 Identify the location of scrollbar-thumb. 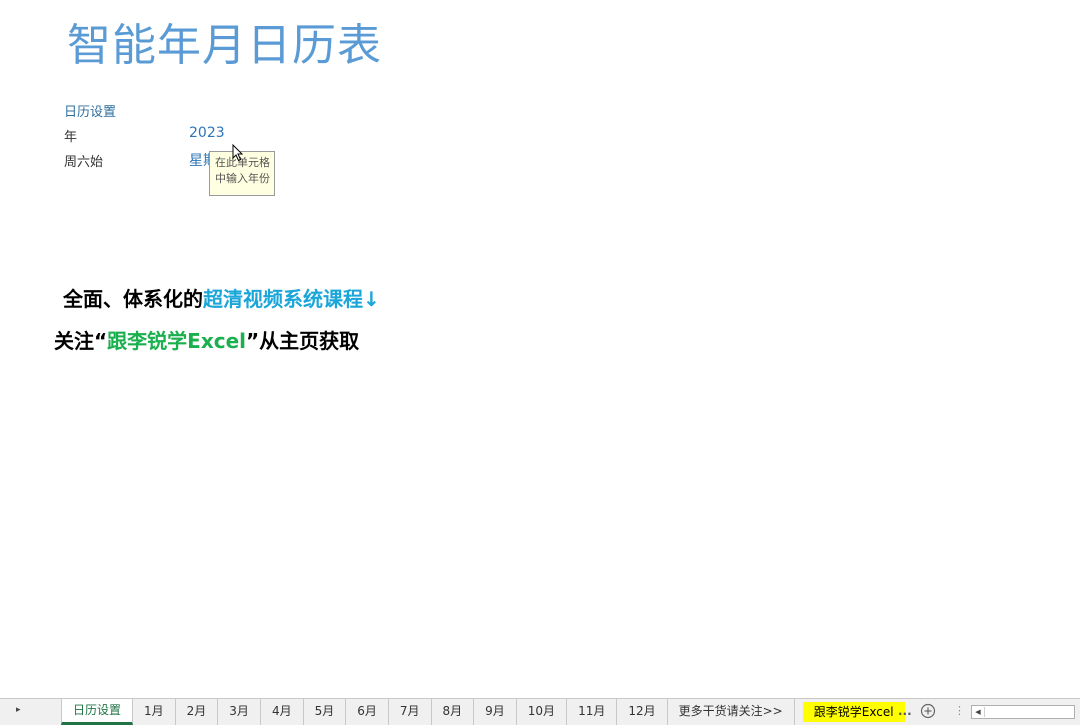
(1028, 712).